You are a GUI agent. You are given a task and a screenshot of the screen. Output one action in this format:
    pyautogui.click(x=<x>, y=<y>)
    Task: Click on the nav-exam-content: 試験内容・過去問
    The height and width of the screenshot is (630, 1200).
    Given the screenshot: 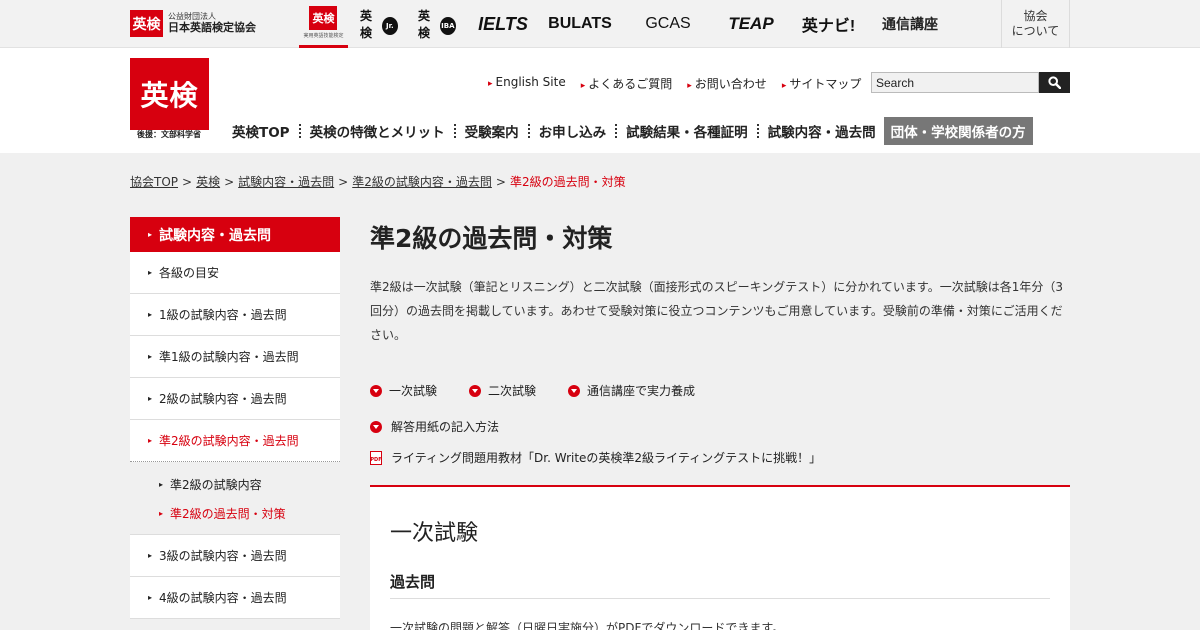 What is the action you would take?
    pyautogui.click(x=822, y=131)
    